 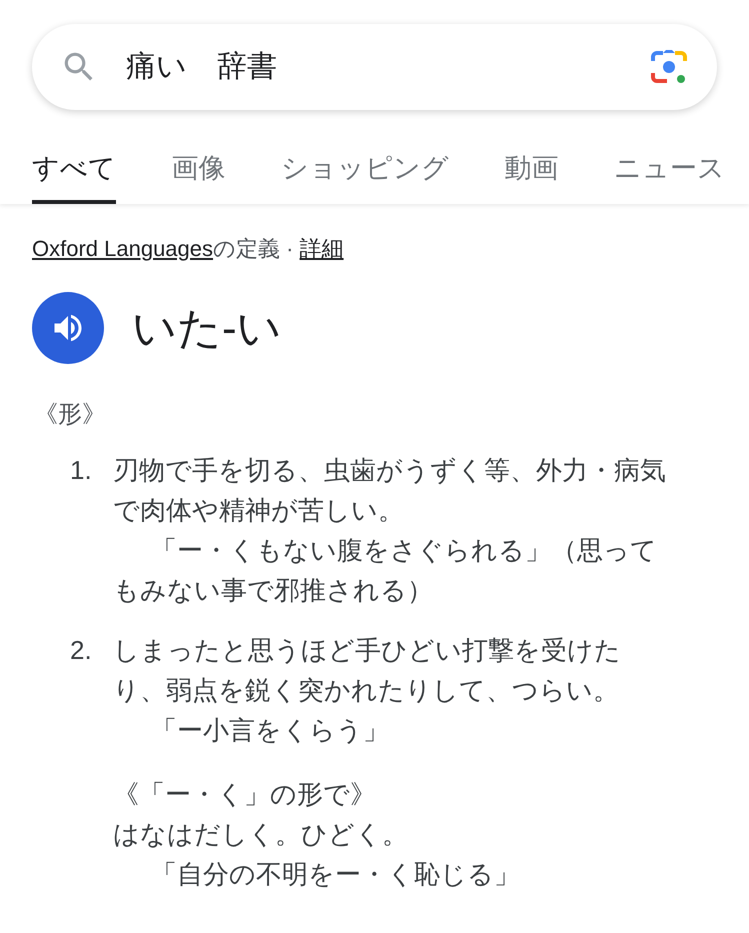 I want to click on tab: すべて, so click(x=74, y=174).